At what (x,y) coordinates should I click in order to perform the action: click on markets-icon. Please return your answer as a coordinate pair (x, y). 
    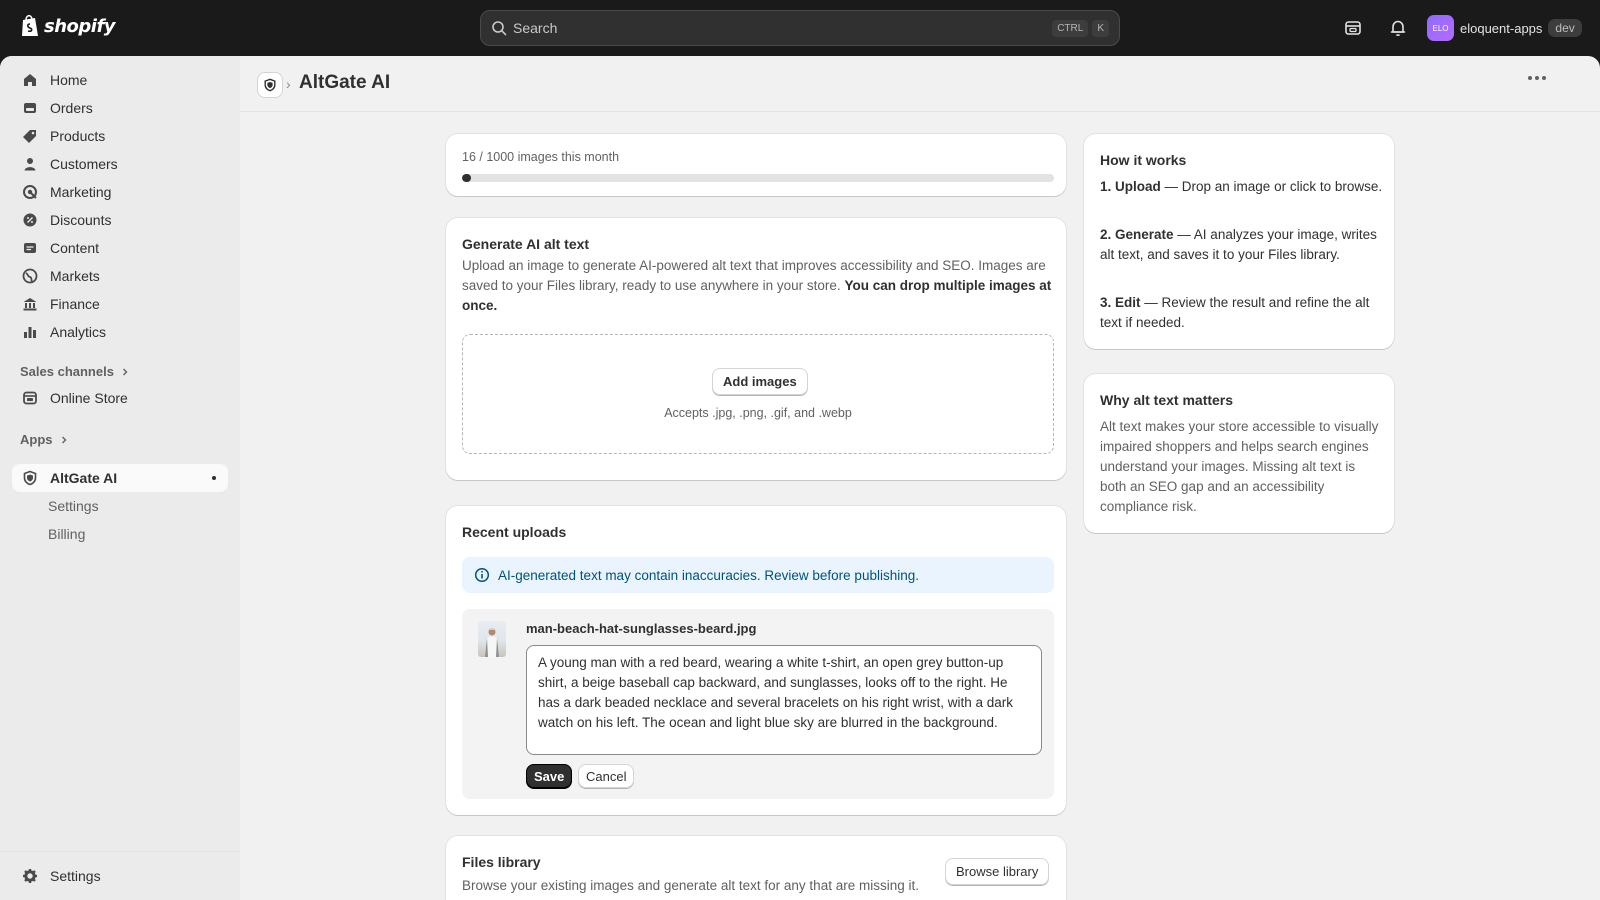
    Looking at the image, I should click on (30, 276).